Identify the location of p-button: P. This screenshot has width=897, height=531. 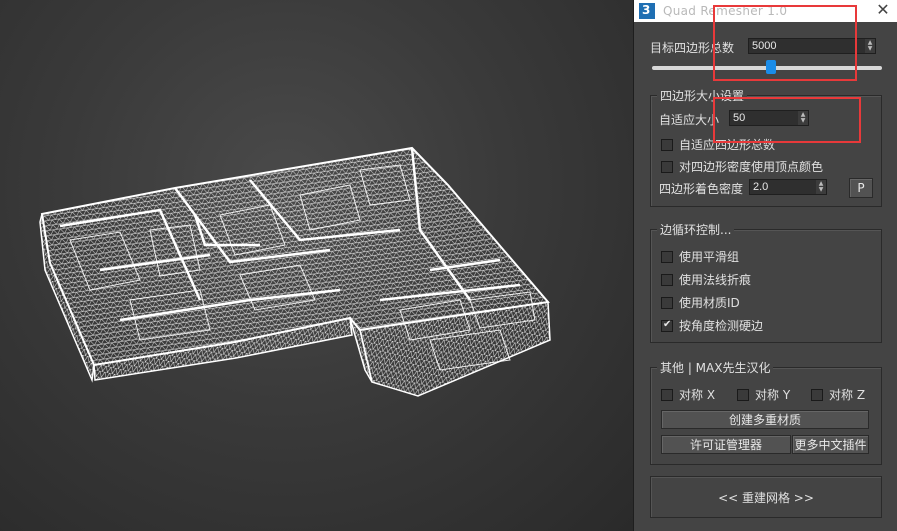
(861, 188).